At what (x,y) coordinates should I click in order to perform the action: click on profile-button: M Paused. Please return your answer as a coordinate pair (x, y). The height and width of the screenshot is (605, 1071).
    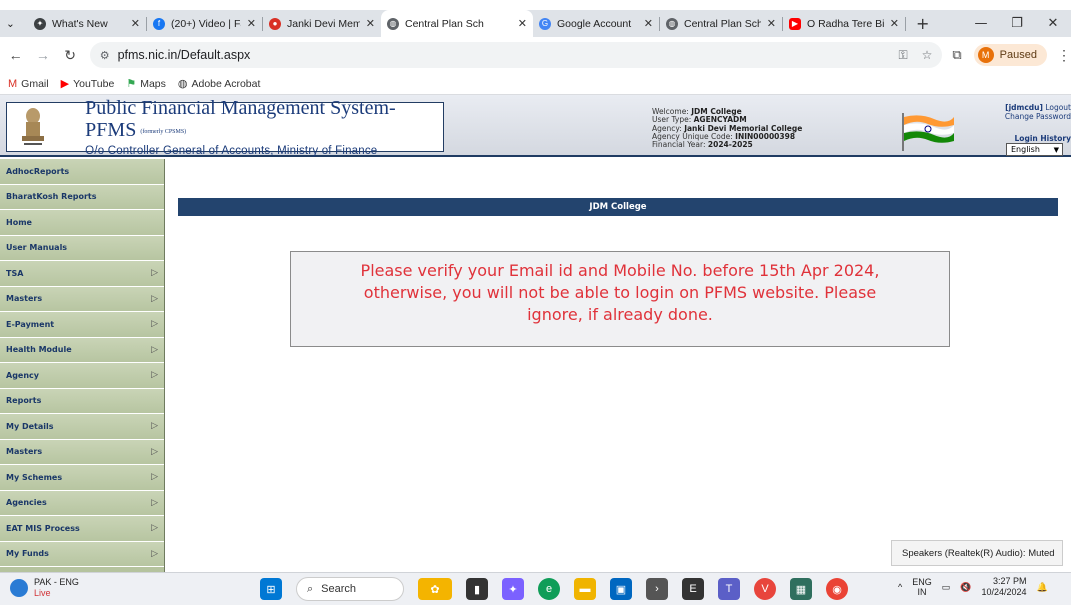
    Looking at the image, I should click on (1010, 55).